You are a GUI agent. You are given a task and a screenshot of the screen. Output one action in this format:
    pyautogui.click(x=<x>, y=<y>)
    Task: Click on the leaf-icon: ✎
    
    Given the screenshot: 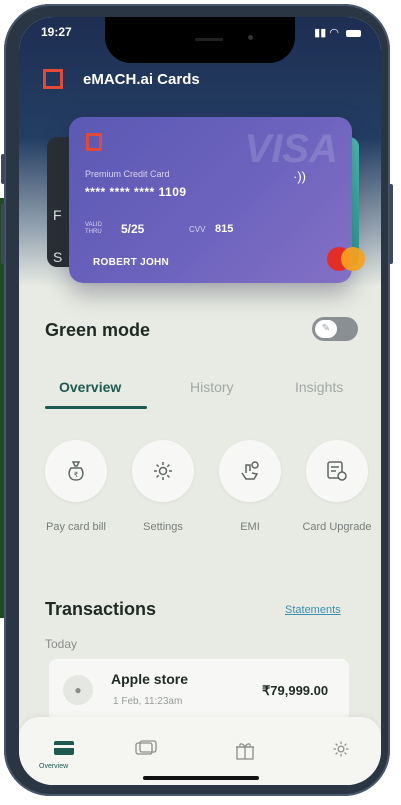 What is the action you would take?
    pyautogui.click(x=326, y=329)
    